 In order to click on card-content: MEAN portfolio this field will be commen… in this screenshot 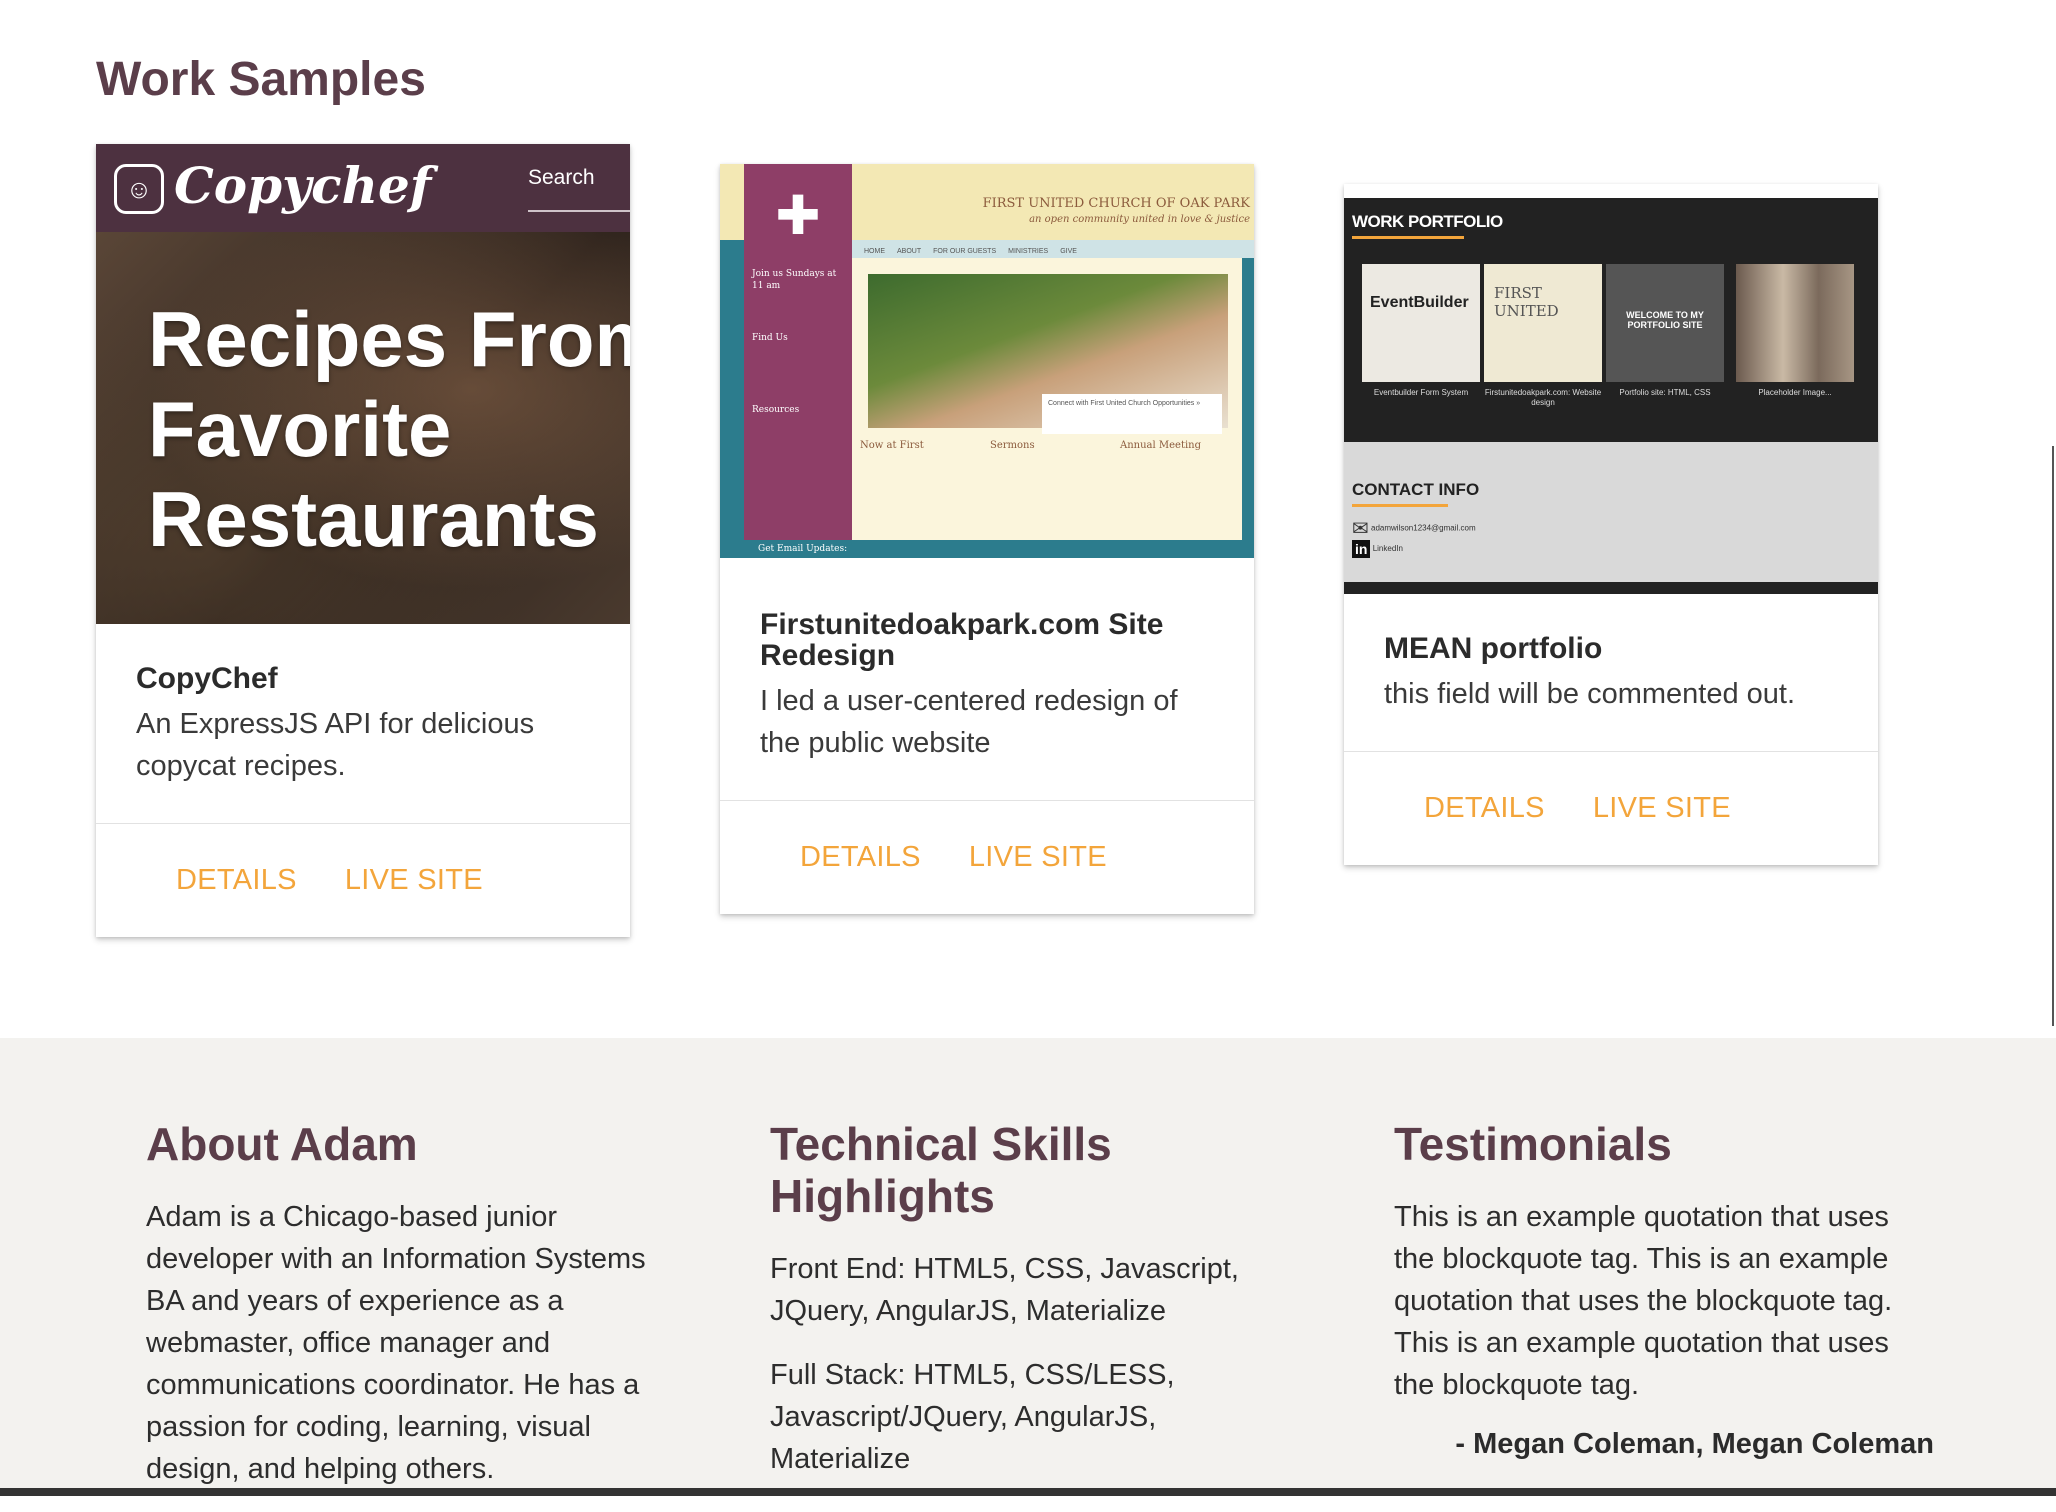, I will do `click(1611, 672)`.